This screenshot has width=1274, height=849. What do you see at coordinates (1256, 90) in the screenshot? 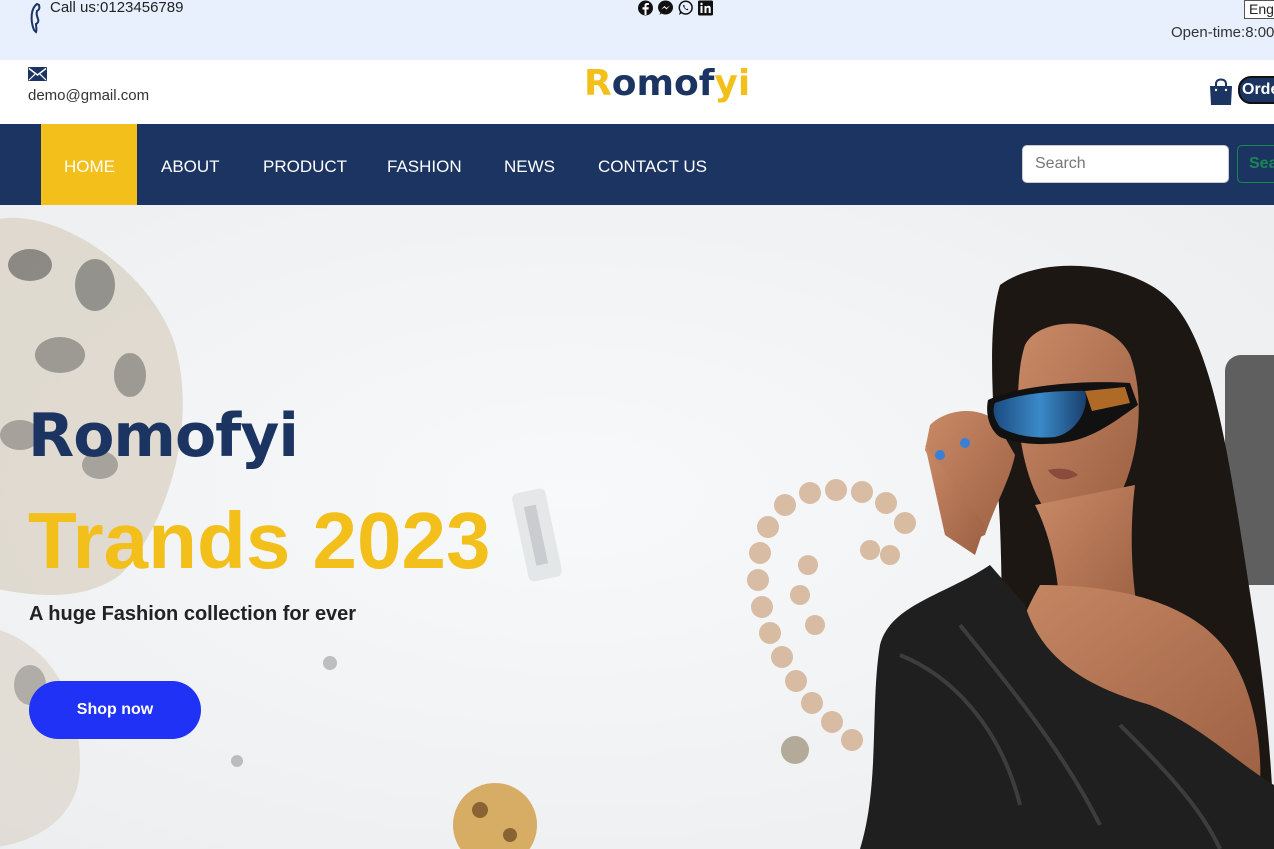
I see `order-button: Order` at bounding box center [1256, 90].